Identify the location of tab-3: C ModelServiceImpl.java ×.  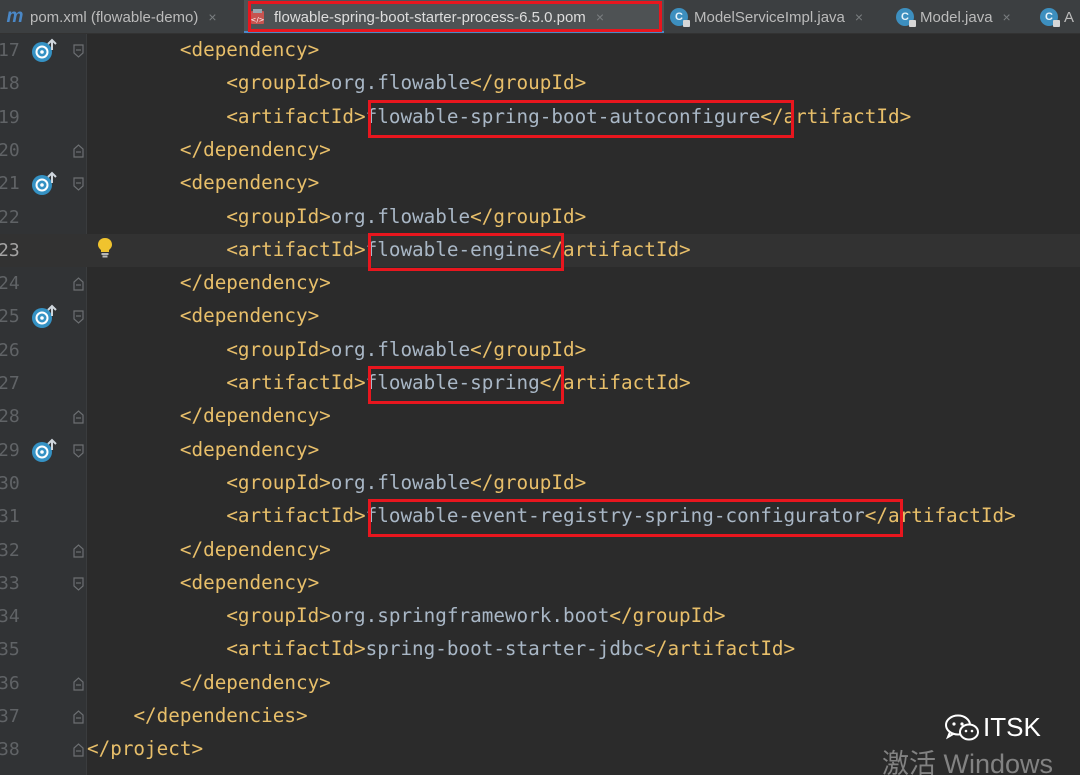
(777, 16).